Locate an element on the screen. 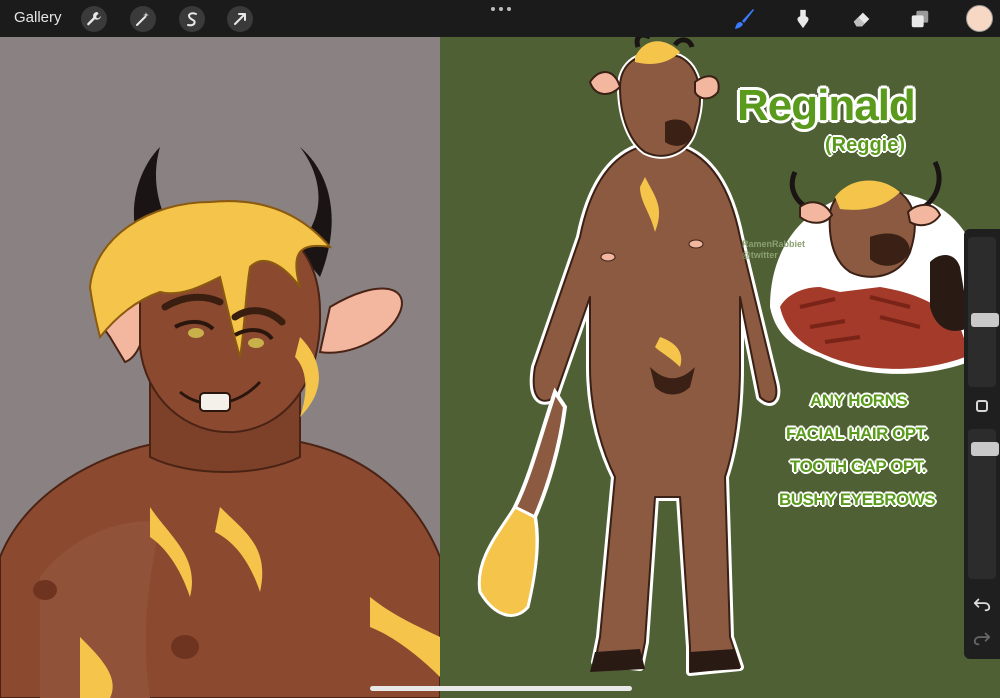  artist-watermark: RamenRabbiet @twitter is located at coordinates (773, 250).